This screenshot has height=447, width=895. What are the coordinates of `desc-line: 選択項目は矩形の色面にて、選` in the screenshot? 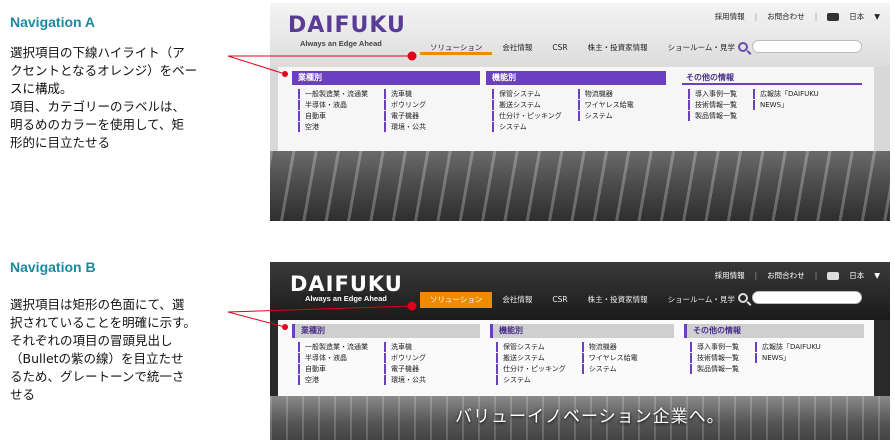 It's located at (97, 304).